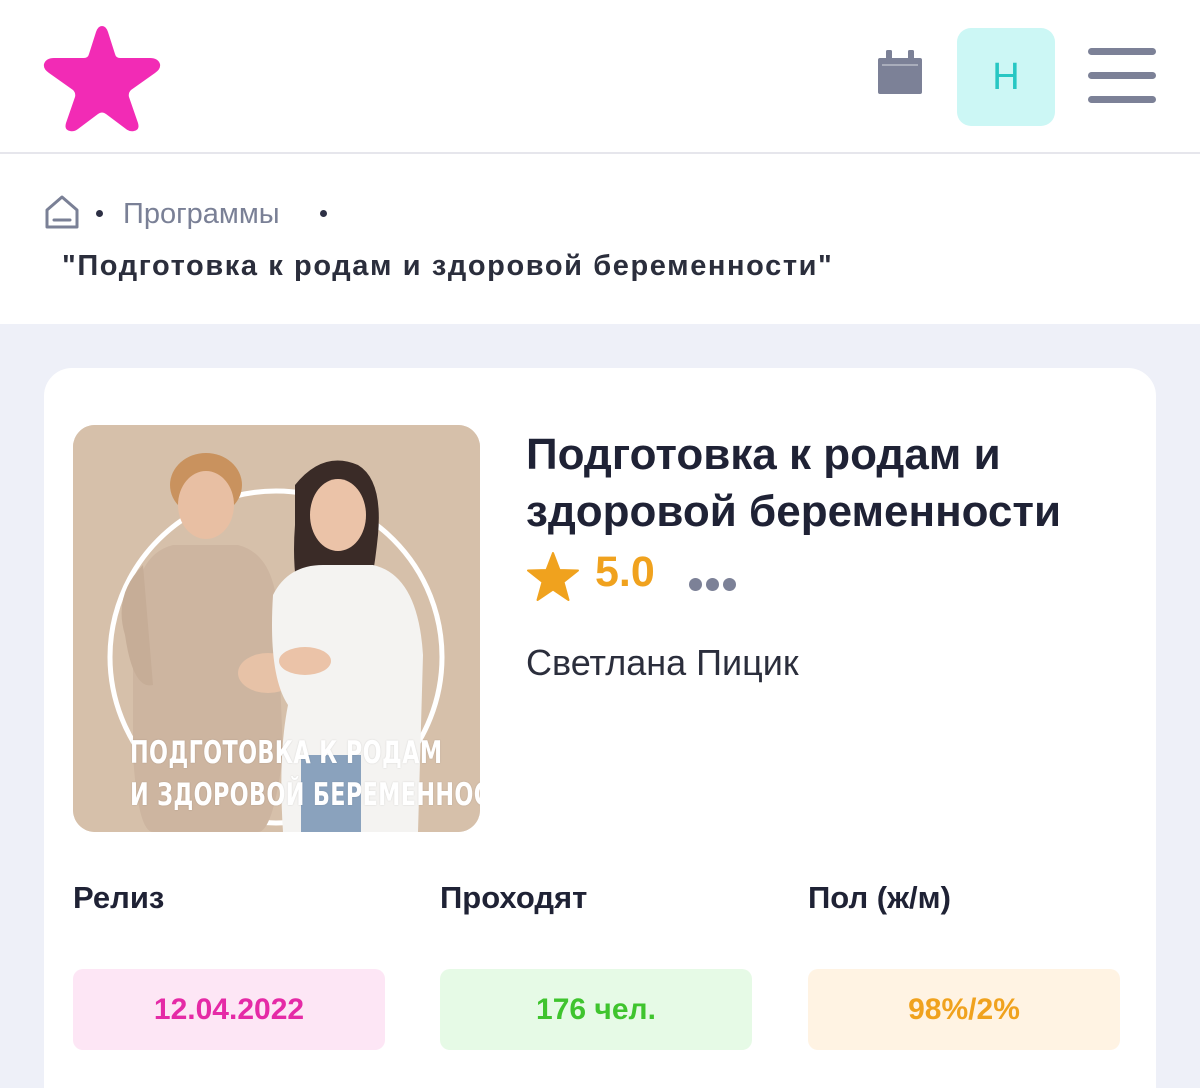 This screenshot has width=1200, height=1088. What do you see at coordinates (286, 753) in the screenshot?
I see `cover-title-line: ПОДГОТОВКА К РОДАМ` at bounding box center [286, 753].